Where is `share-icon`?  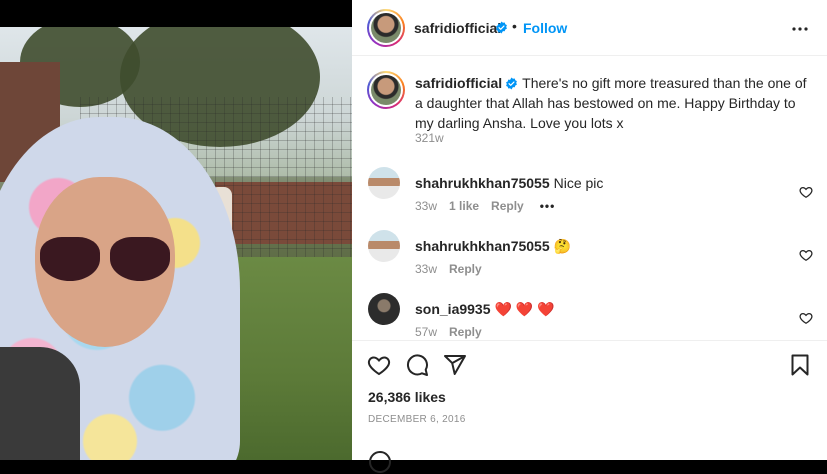
share-icon is located at coordinates (455, 365).